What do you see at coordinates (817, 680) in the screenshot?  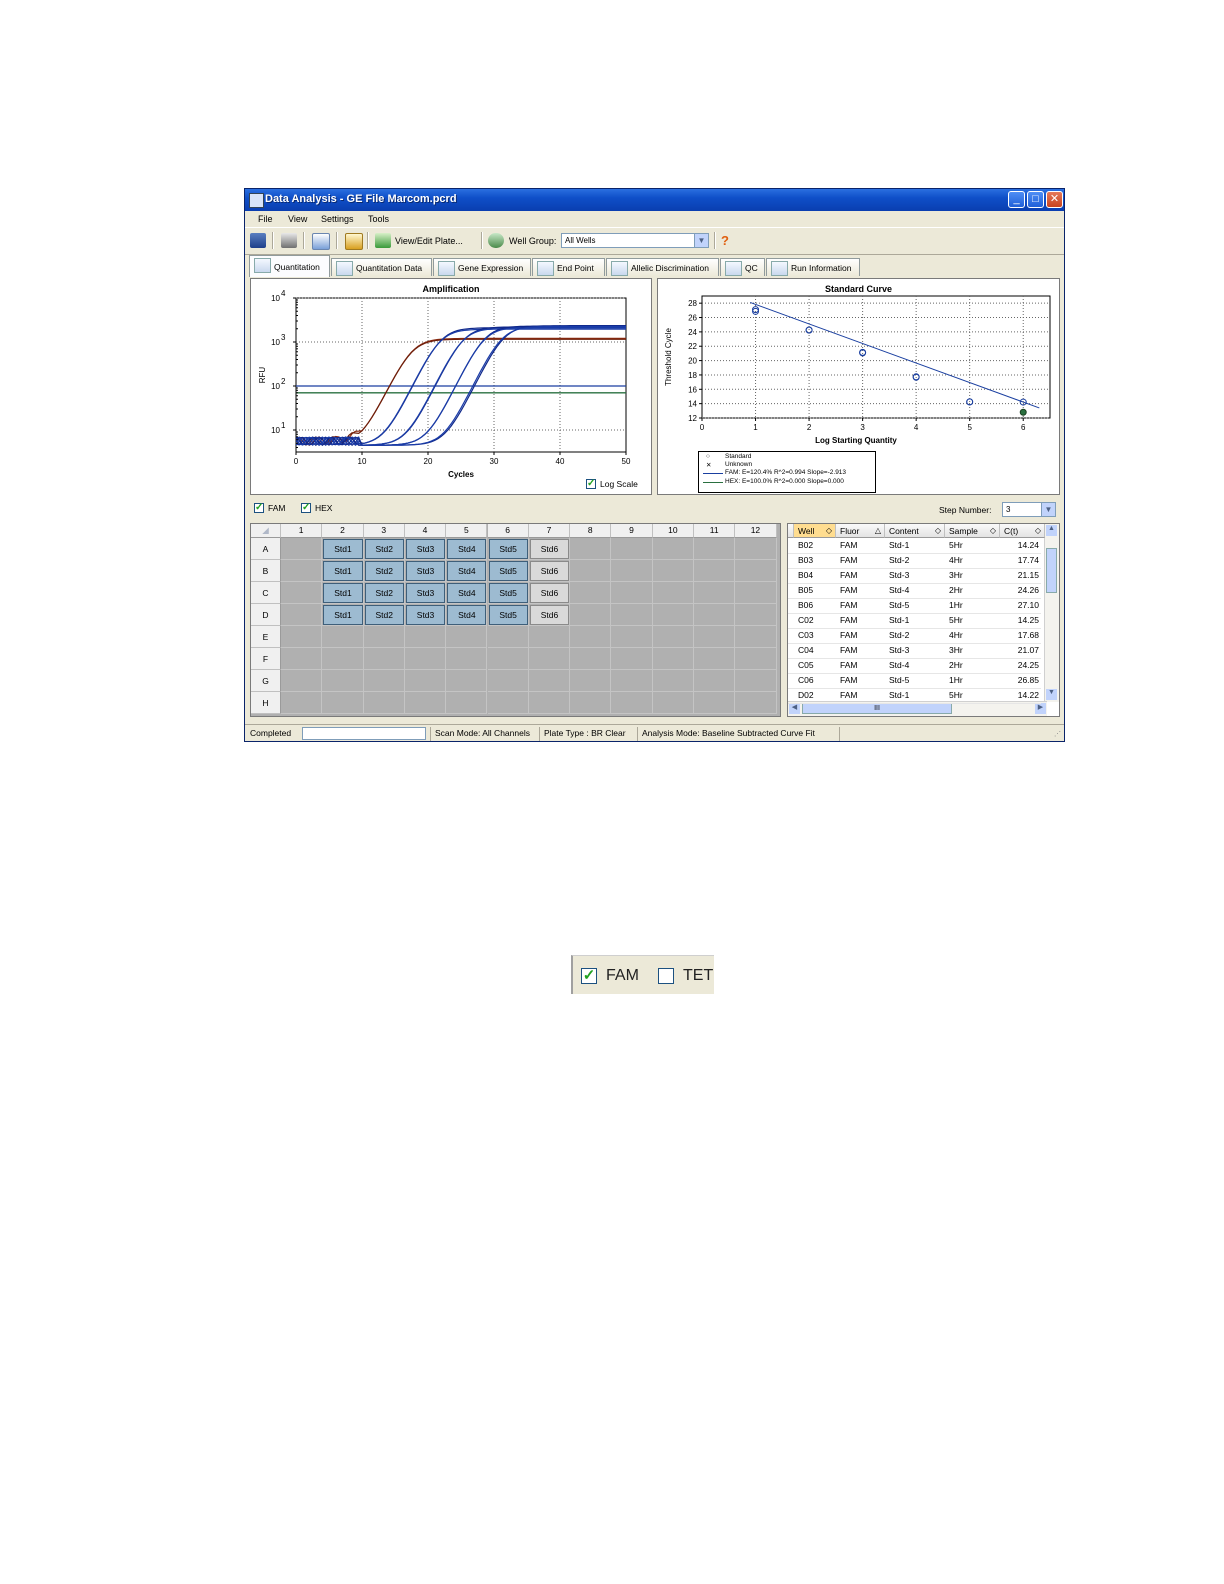 I see `table-cell: C06` at bounding box center [817, 680].